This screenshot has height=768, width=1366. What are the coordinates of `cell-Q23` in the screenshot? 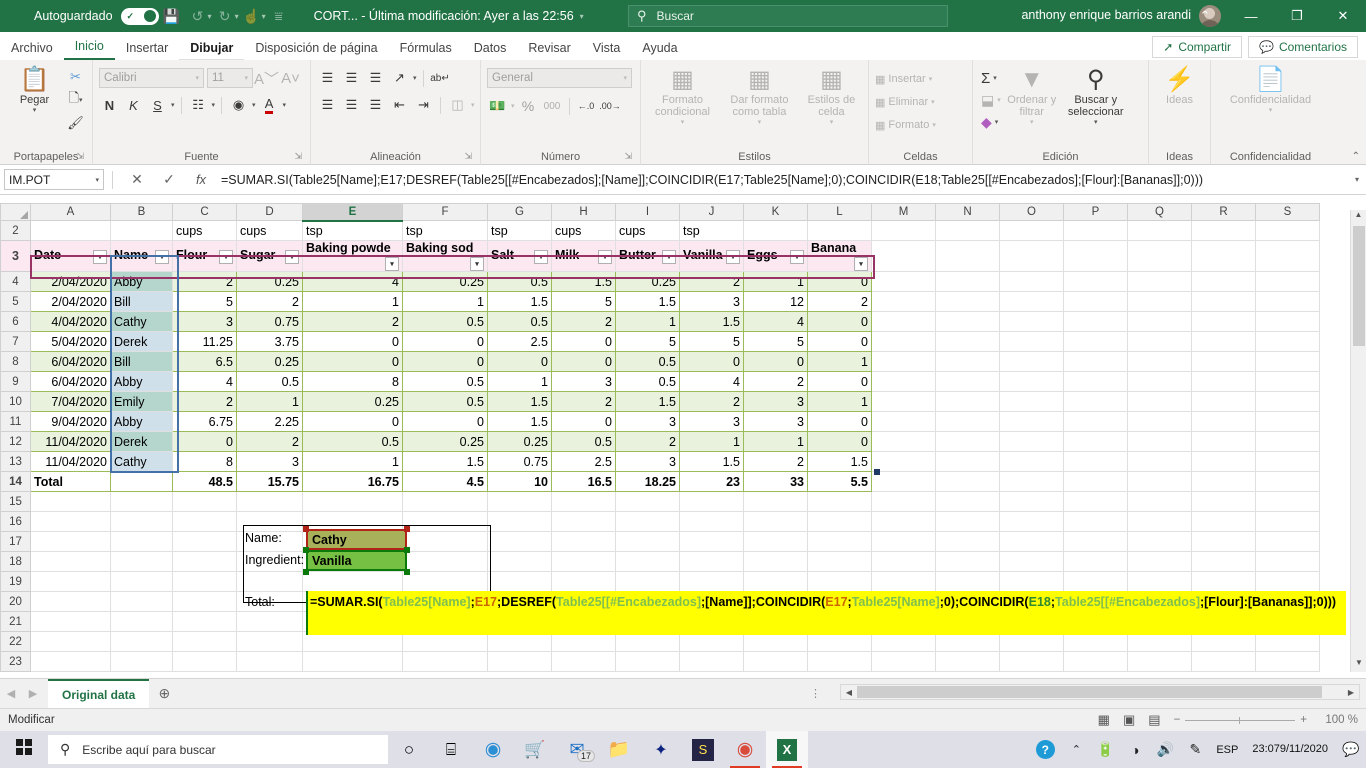 It's located at (1159, 661).